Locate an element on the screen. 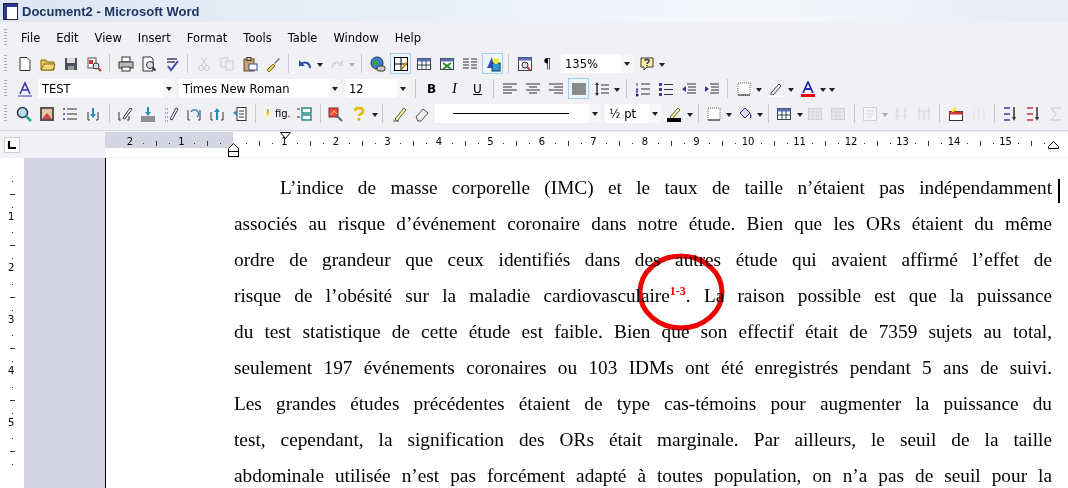  menu-item: View is located at coordinates (108, 38).